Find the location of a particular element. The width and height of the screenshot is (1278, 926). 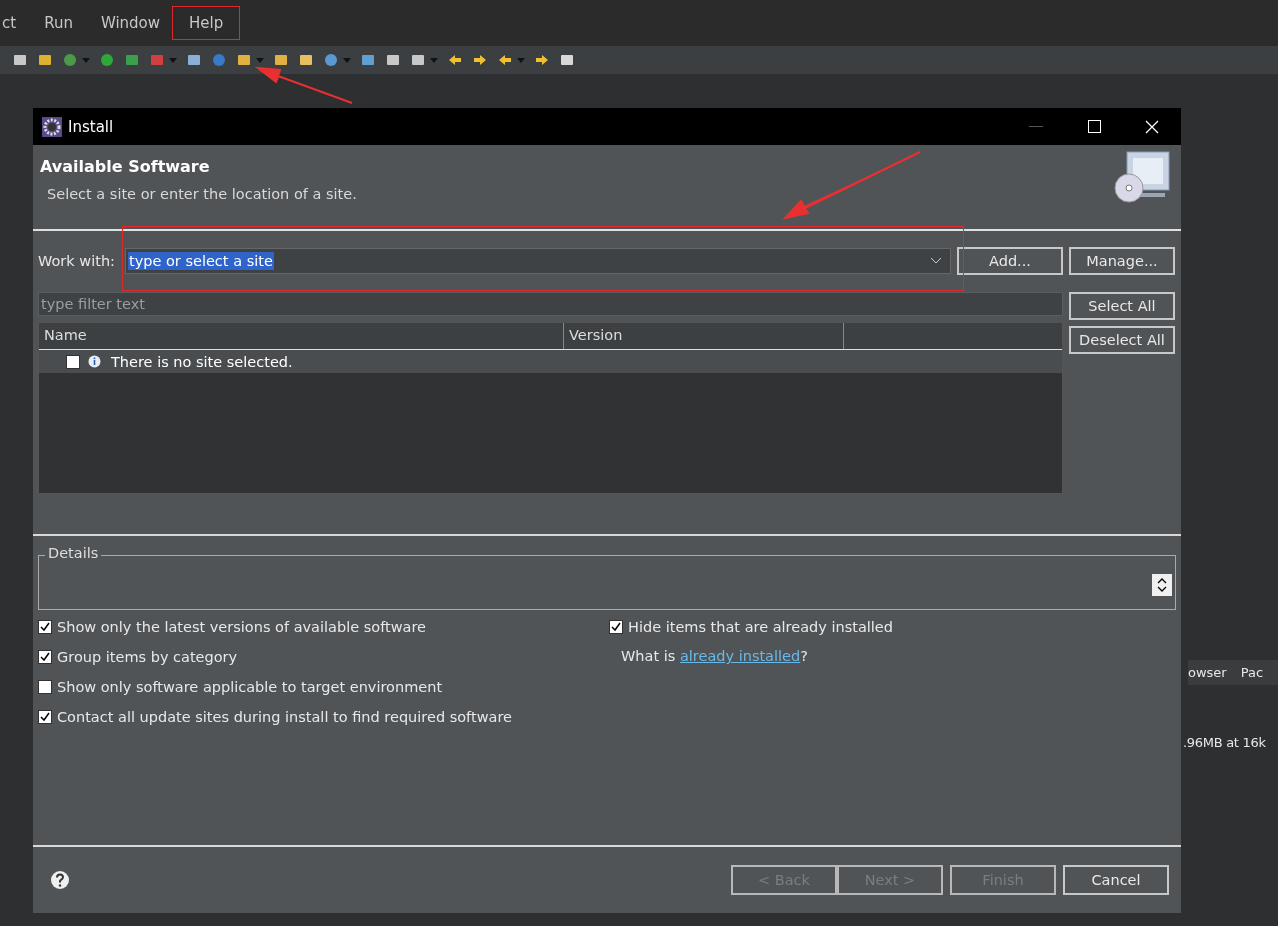

close-icon is located at coordinates (1152, 126).